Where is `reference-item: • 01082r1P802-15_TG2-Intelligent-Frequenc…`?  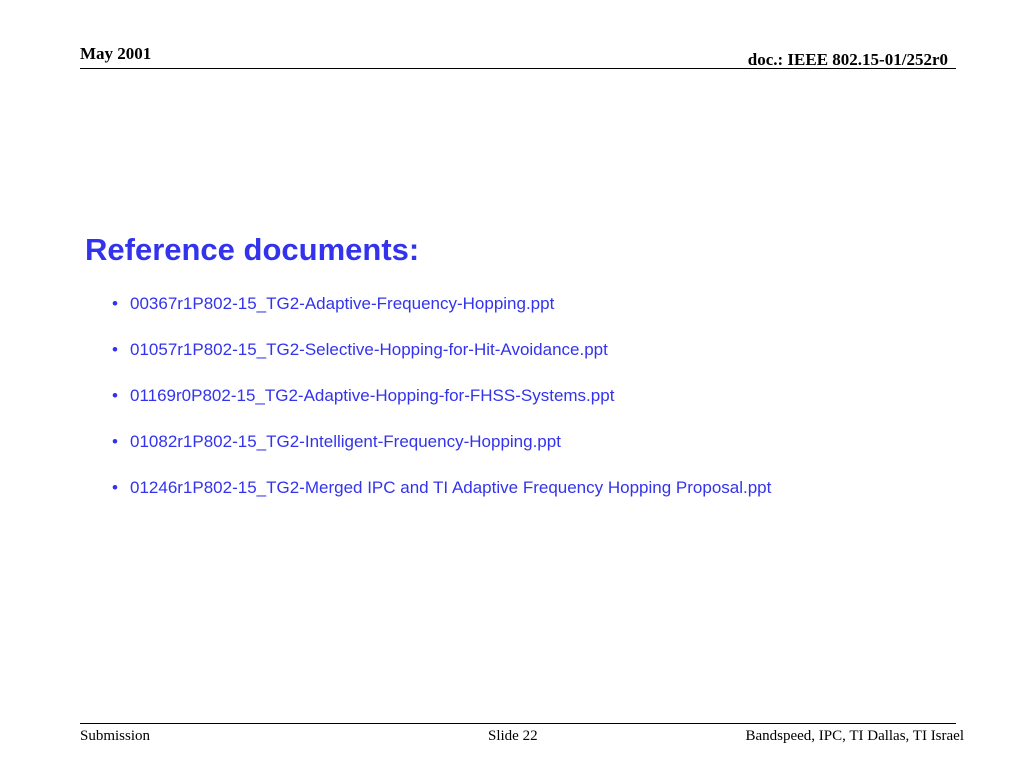
reference-item: • 01082r1P802-15_TG2-Intelligent-Frequenc… is located at coordinates (441, 453).